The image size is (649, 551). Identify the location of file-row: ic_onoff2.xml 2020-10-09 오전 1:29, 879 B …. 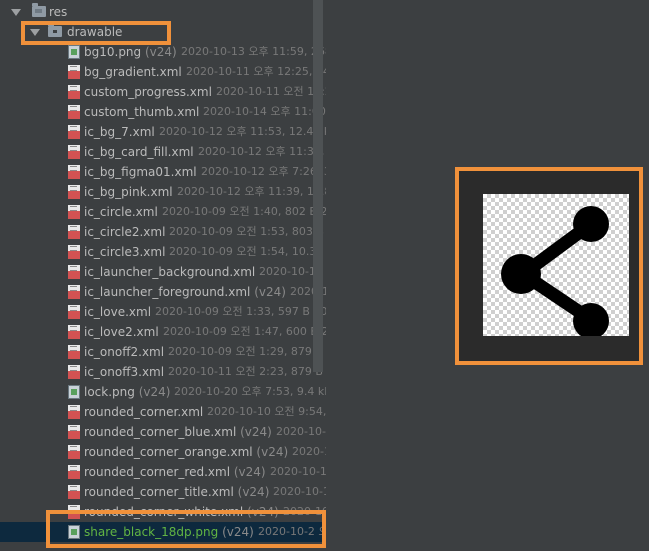
(170, 352).